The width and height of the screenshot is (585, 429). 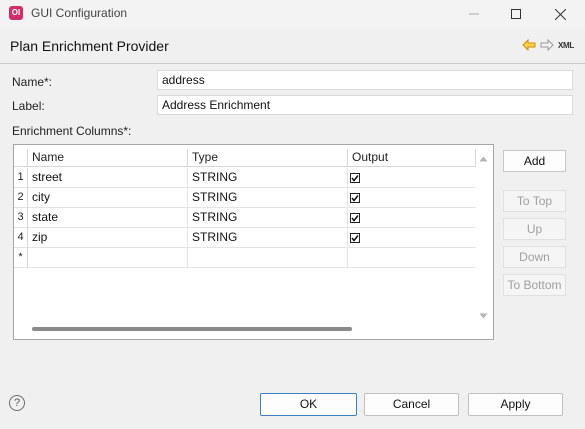 What do you see at coordinates (79, 13) in the screenshot?
I see `window-title: GUI Configuration` at bounding box center [79, 13].